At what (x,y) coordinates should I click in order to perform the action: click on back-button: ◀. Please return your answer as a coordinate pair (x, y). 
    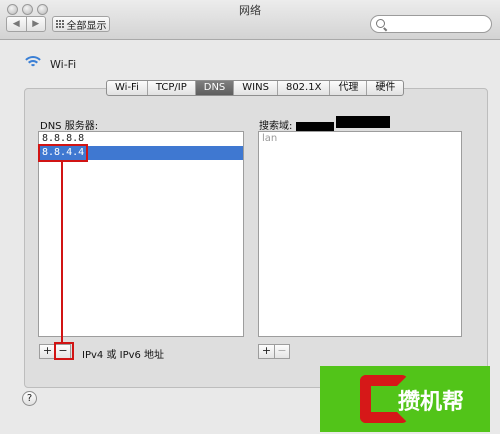
    Looking at the image, I should click on (17, 24).